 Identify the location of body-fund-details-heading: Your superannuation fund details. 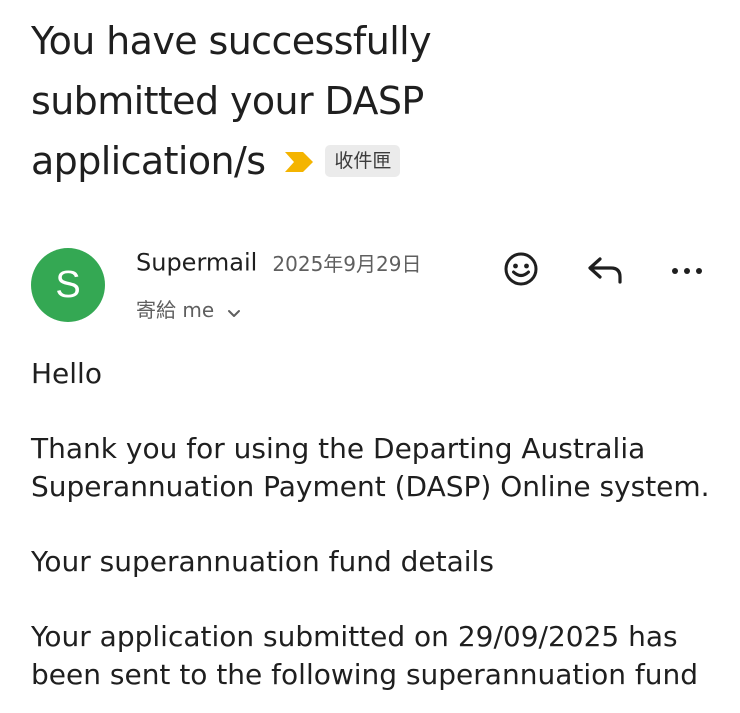
(262, 561).